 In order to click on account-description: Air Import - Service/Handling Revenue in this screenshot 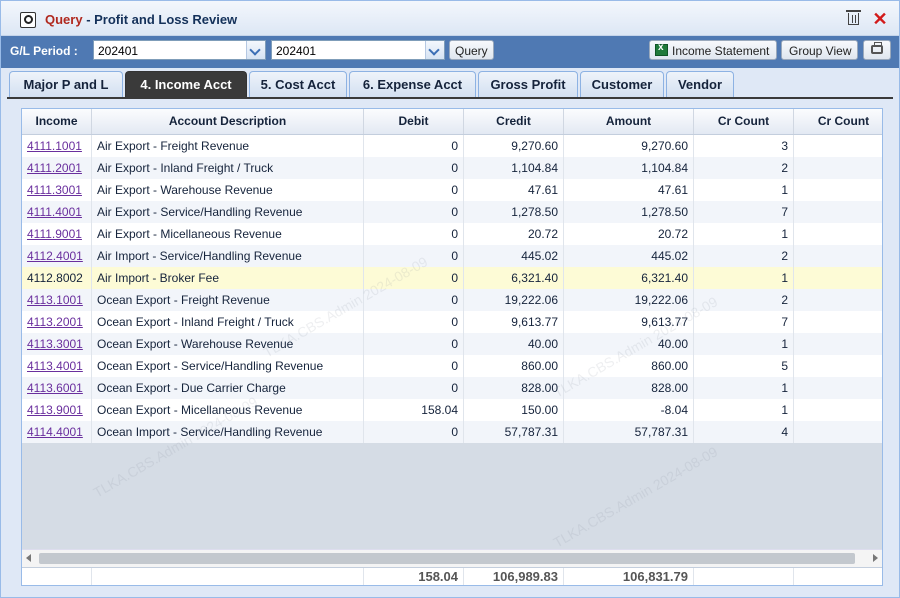, I will do `click(228, 256)`.